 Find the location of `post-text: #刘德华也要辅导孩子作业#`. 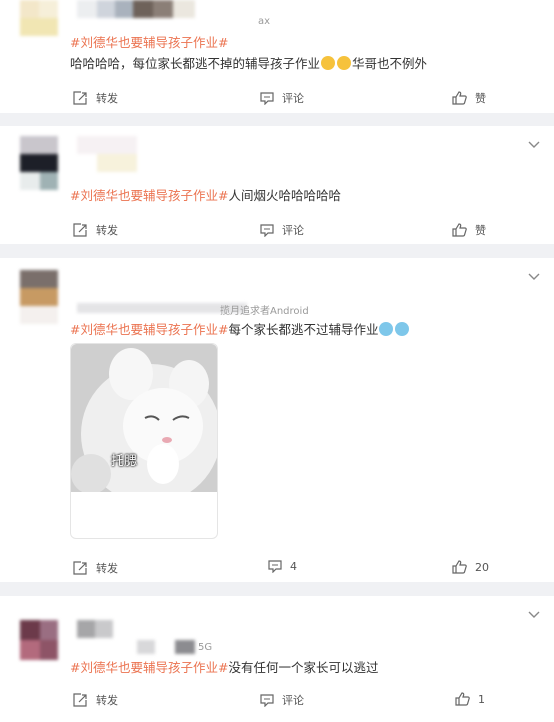

post-text: #刘德华也要辅导孩子作业# is located at coordinates (149, 43).